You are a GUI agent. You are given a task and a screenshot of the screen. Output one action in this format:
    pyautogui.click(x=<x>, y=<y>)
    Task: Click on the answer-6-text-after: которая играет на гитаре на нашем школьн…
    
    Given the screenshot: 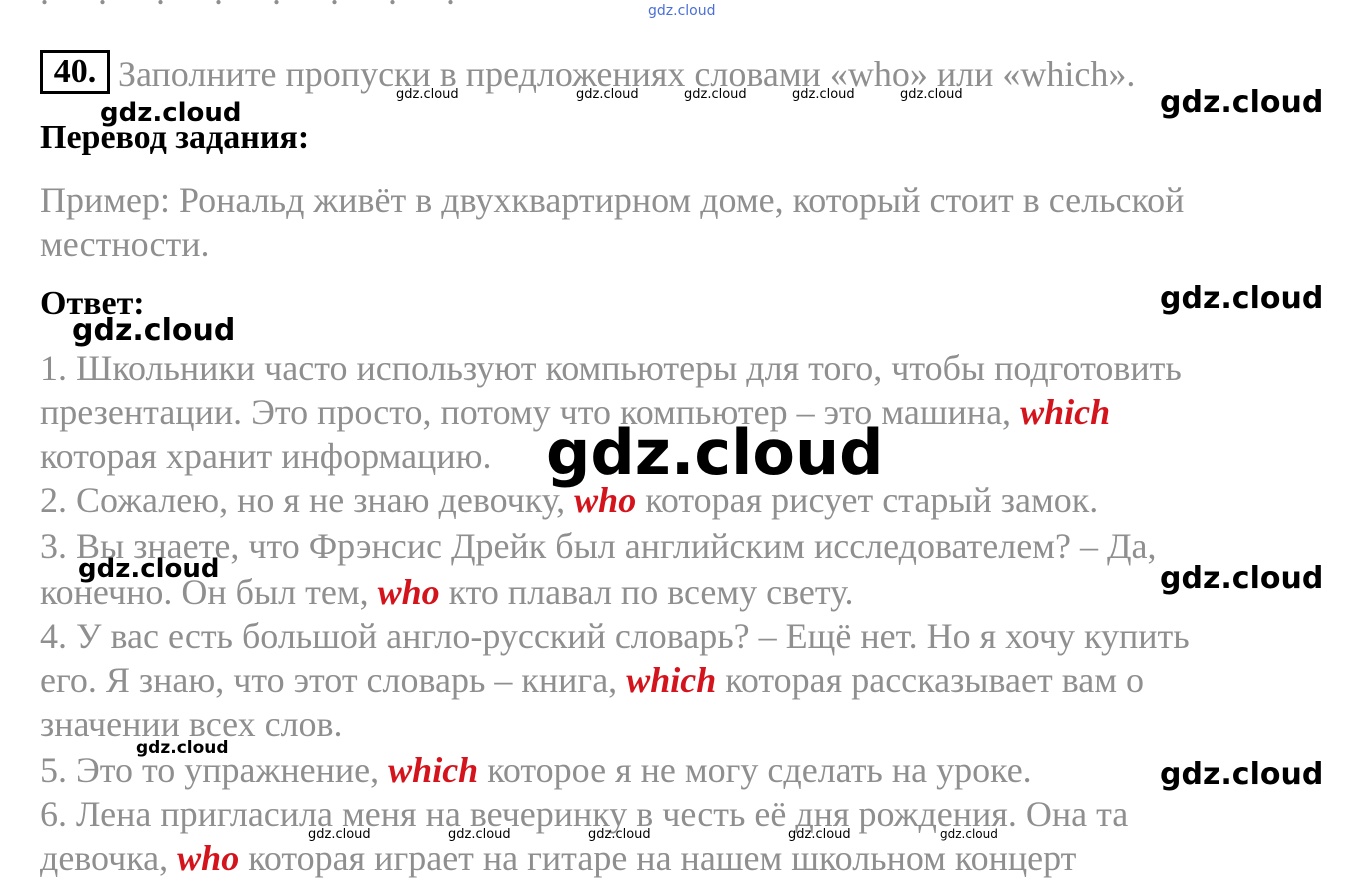 What is the action you would take?
    pyautogui.click(x=658, y=858)
    